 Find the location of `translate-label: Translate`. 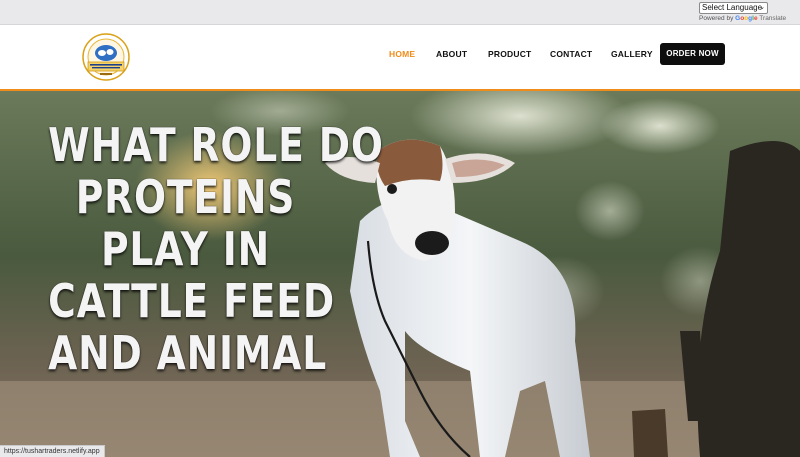

translate-label: Translate is located at coordinates (773, 18).